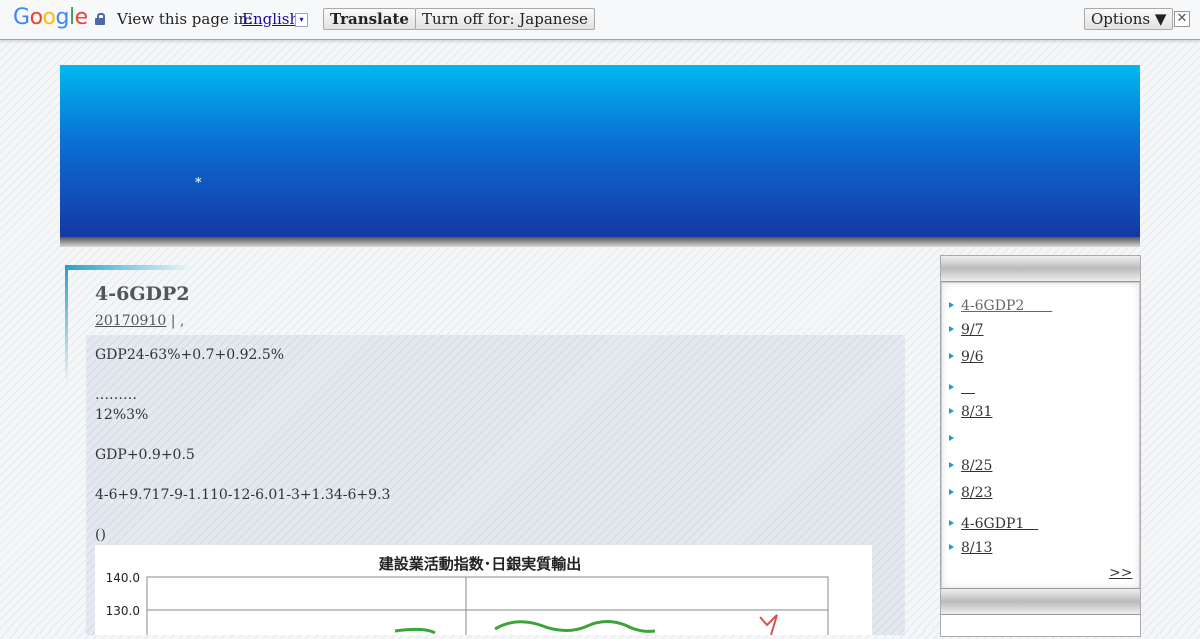 This screenshot has width=1200, height=639. Describe the element at coordinates (505, 19) in the screenshot. I see `turn-off-button: Turn off for: Japanese` at that location.